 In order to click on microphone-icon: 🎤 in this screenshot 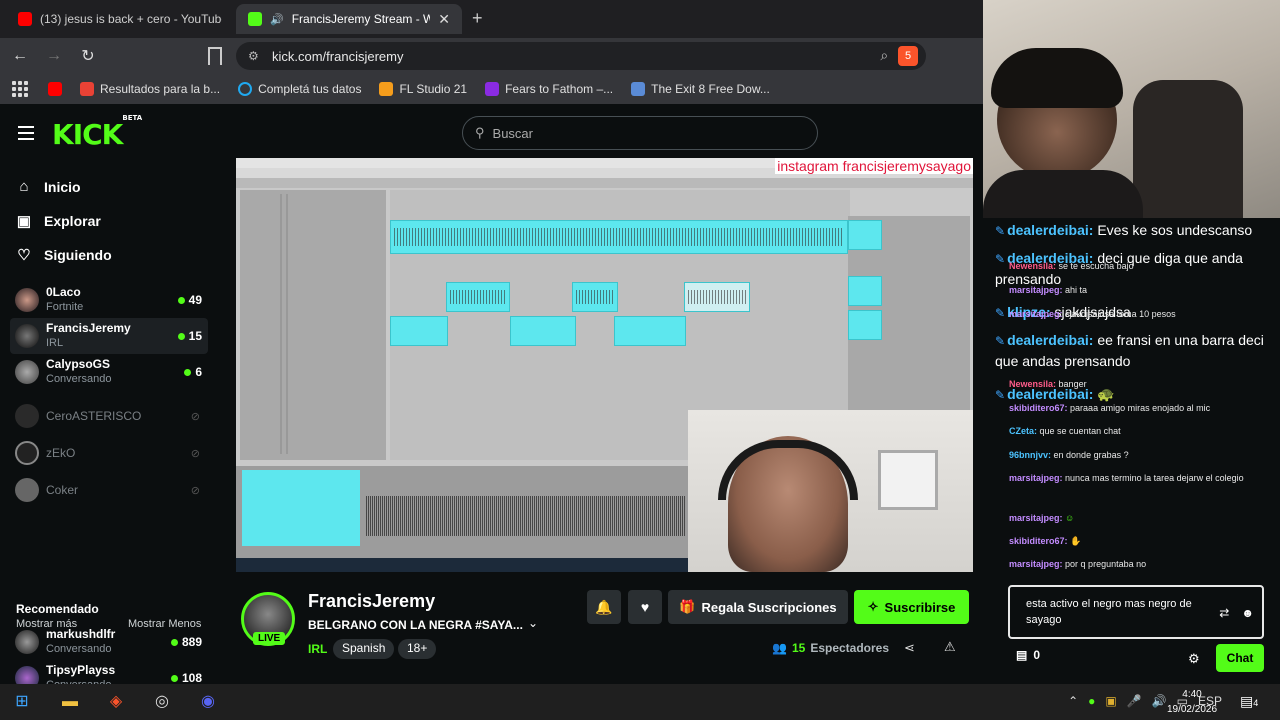, I will do `click(1134, 701)`.